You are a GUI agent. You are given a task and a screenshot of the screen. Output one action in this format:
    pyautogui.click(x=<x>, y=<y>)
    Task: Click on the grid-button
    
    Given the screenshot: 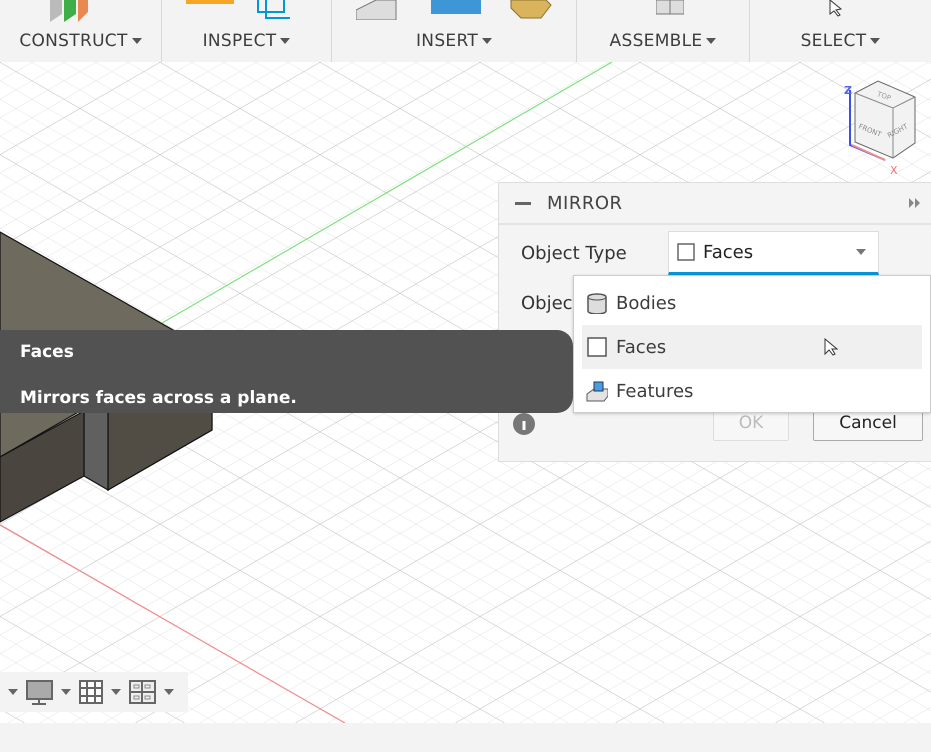 What is the action you would take?
    pyautogui.click(x=100, y=692)
    